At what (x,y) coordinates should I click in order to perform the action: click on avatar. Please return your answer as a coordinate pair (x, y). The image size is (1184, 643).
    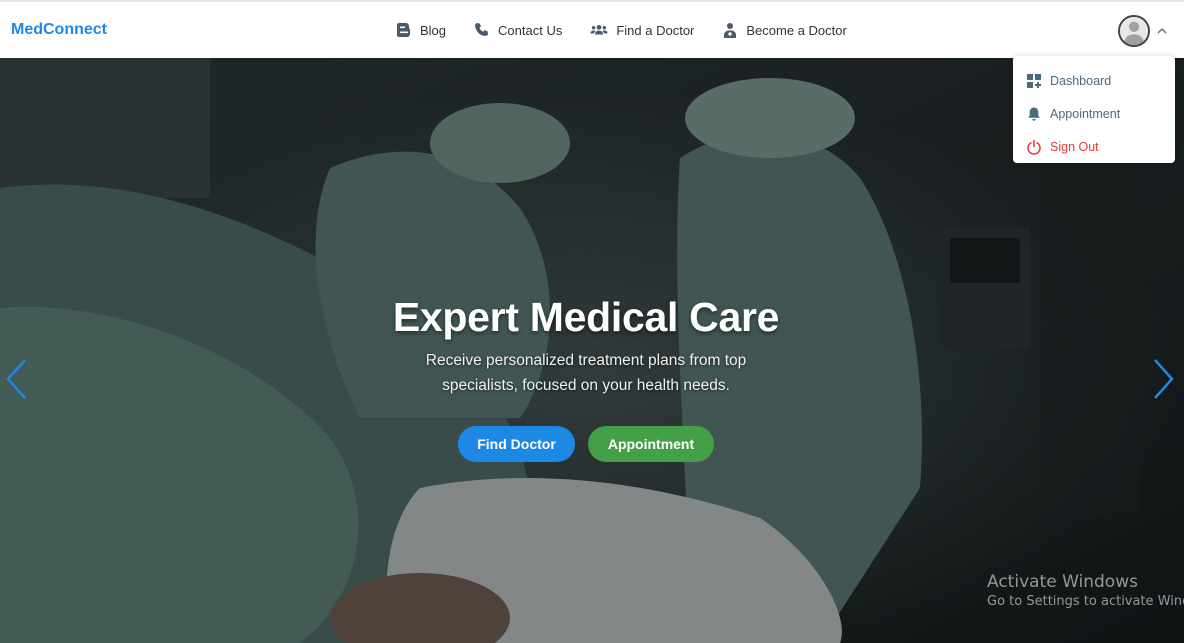
    Looking at the image, I should click on (1134, 31).